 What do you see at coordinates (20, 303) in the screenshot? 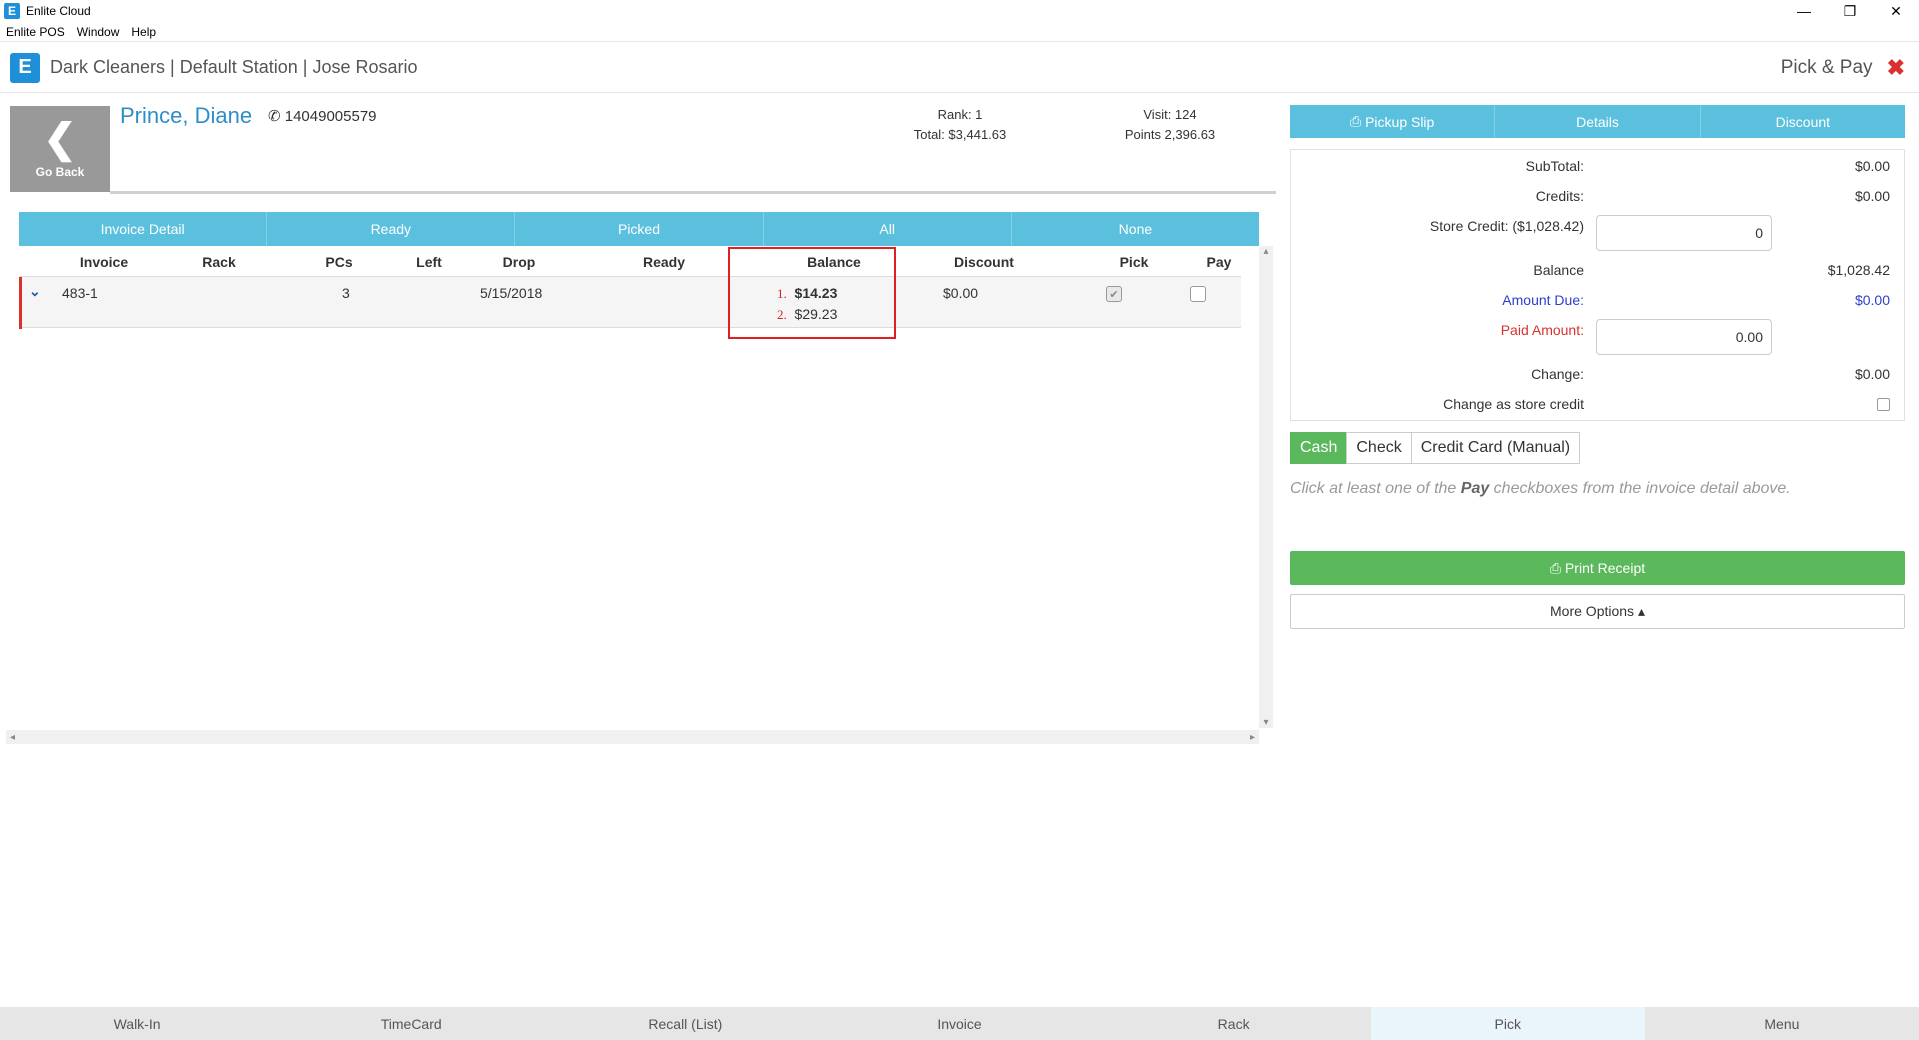
I see `row-selected-marker` at bounding box center [20, 303].